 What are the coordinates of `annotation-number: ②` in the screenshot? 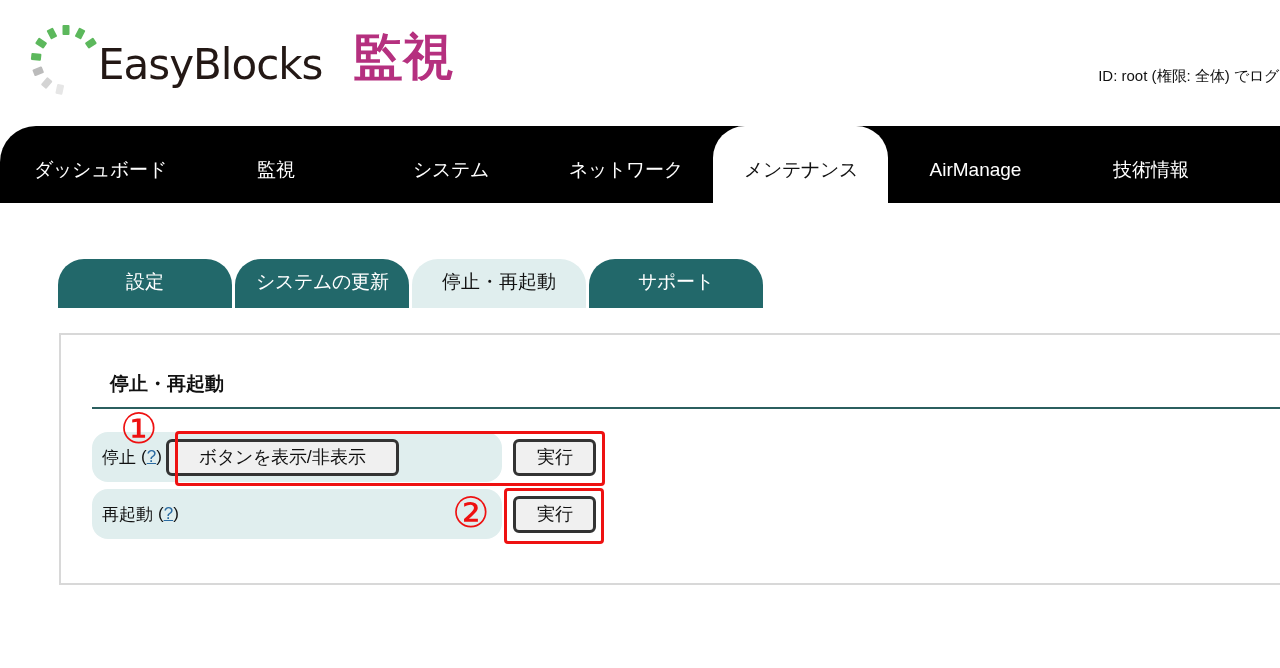 It's located at (471, 513).